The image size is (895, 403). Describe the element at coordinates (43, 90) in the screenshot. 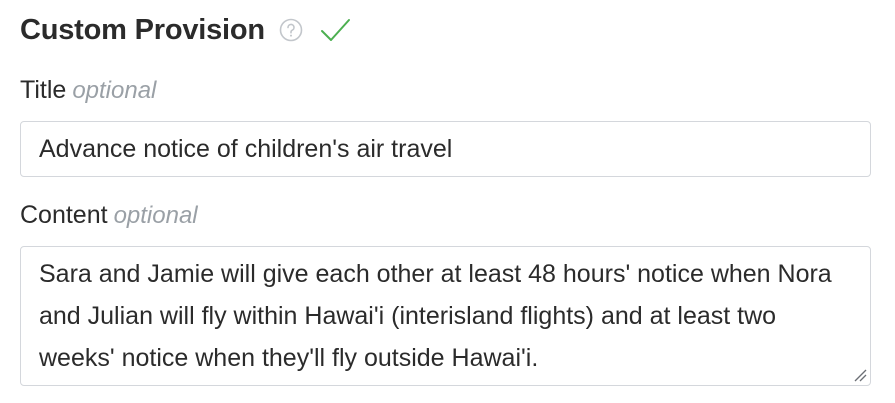

I see `title-label-text: Title` at that location.